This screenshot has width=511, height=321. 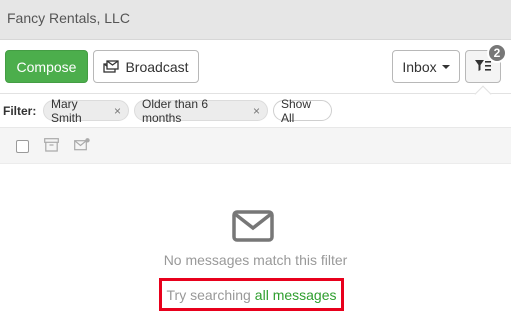 I want to click on broadcast-button: Broadcast, so click(x=146, y=66).